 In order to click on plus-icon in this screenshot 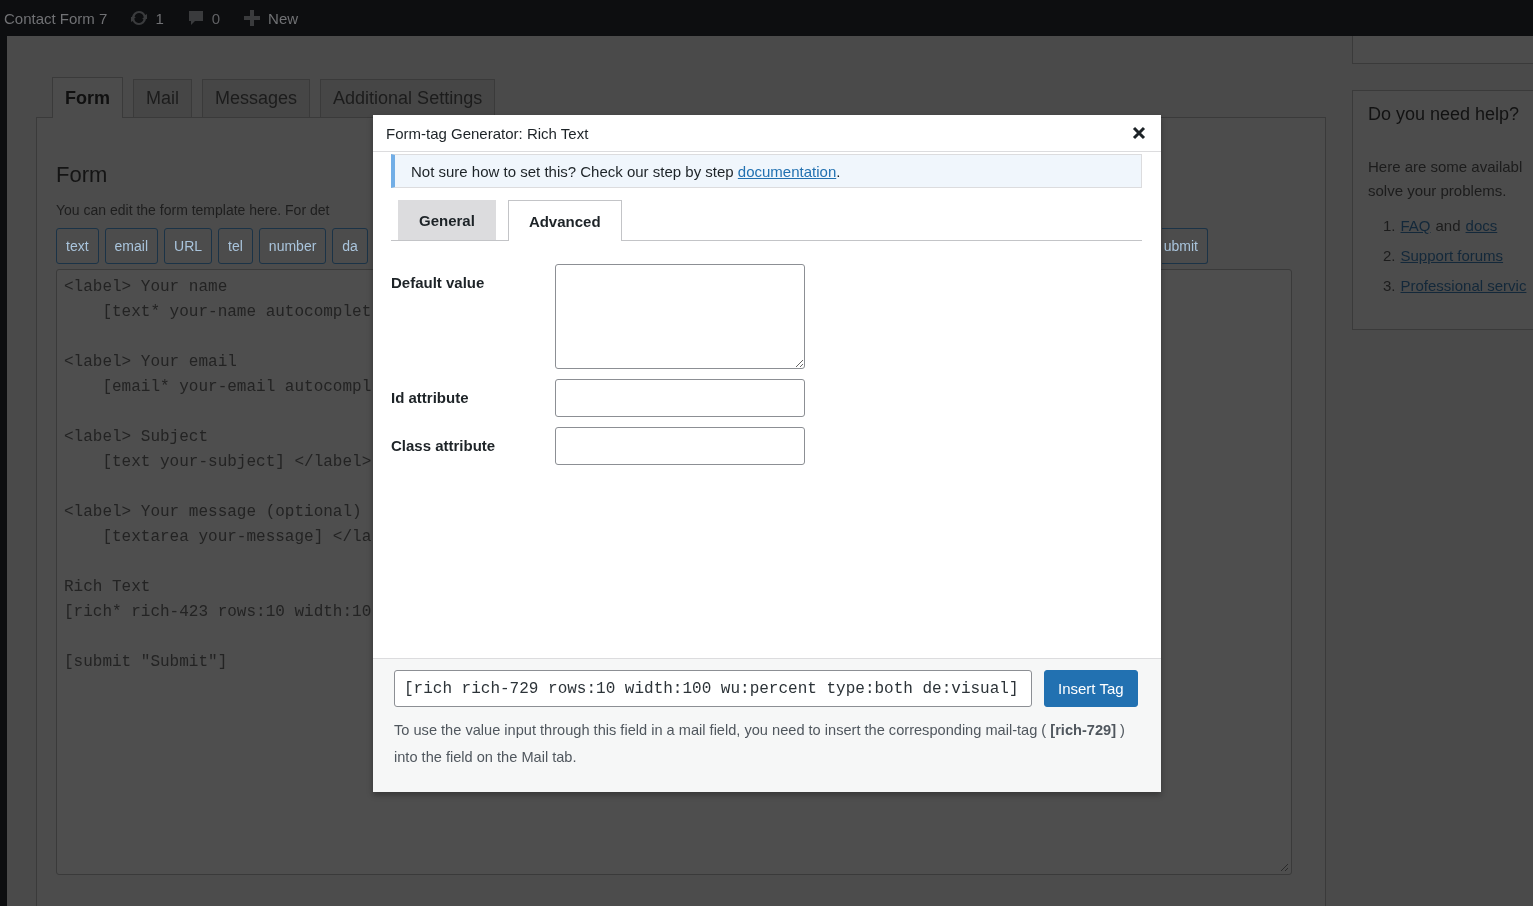, I will do `click(252, 18)`.